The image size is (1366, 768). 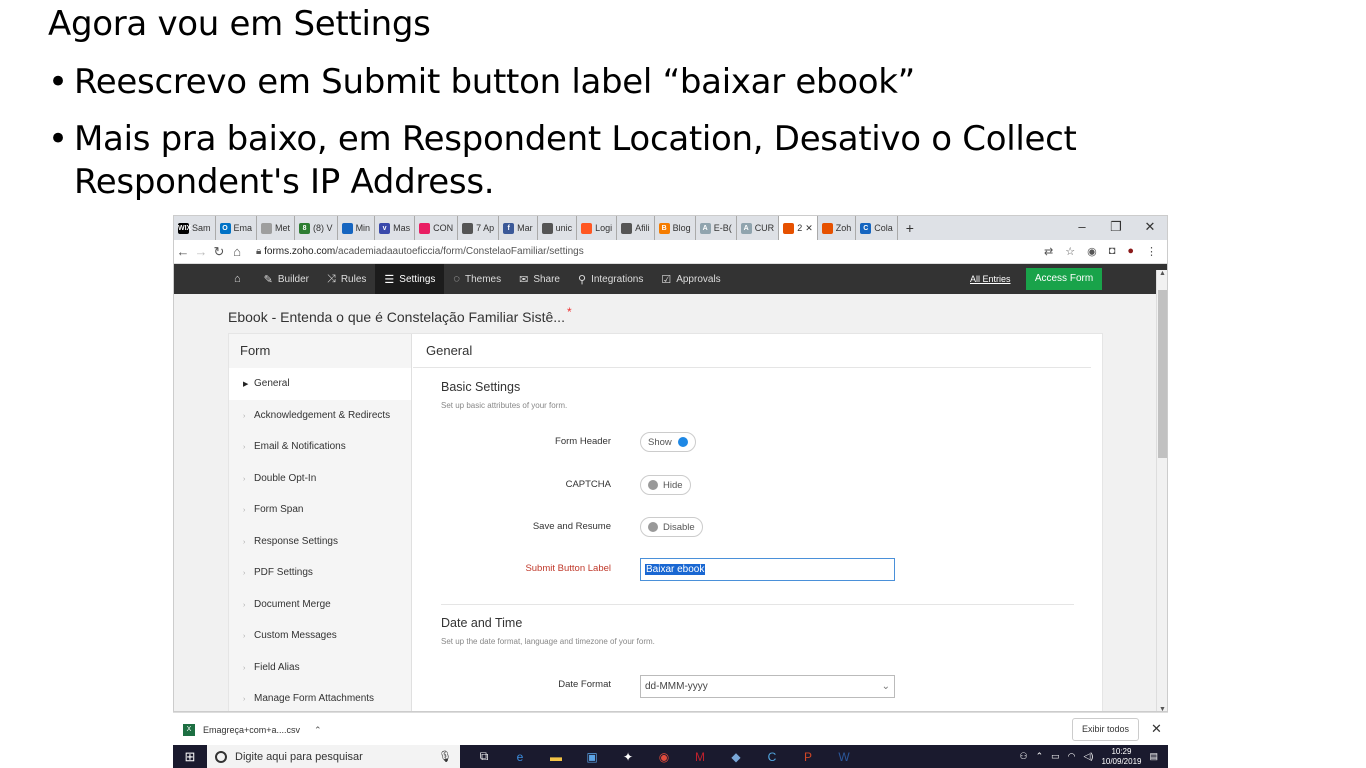 I want to click on access-form-button: Access Form, so click(x=1064, y=279).